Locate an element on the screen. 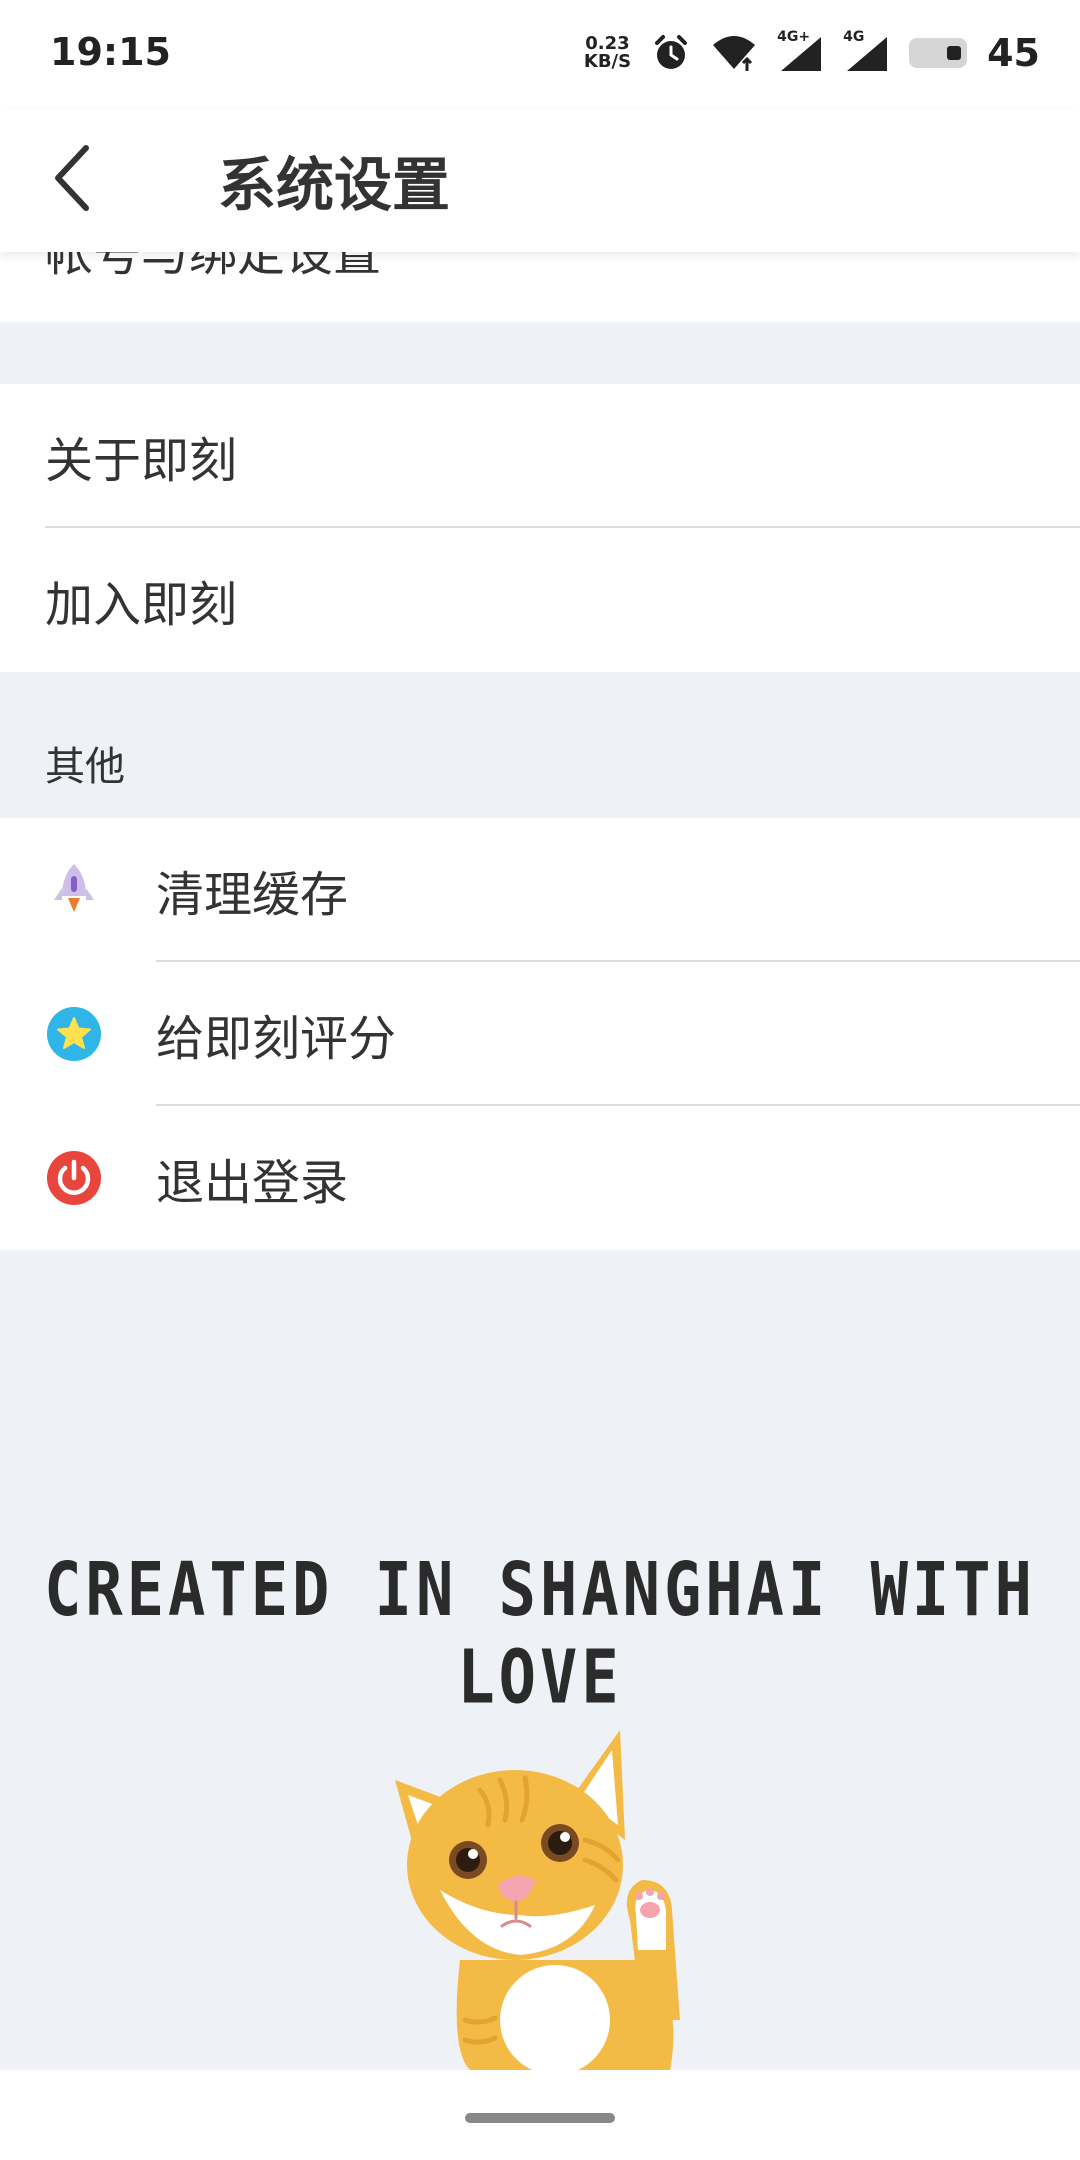 The width and height of the screenshot is (1080, 2160). back-button is located at coordinates (84, 178).